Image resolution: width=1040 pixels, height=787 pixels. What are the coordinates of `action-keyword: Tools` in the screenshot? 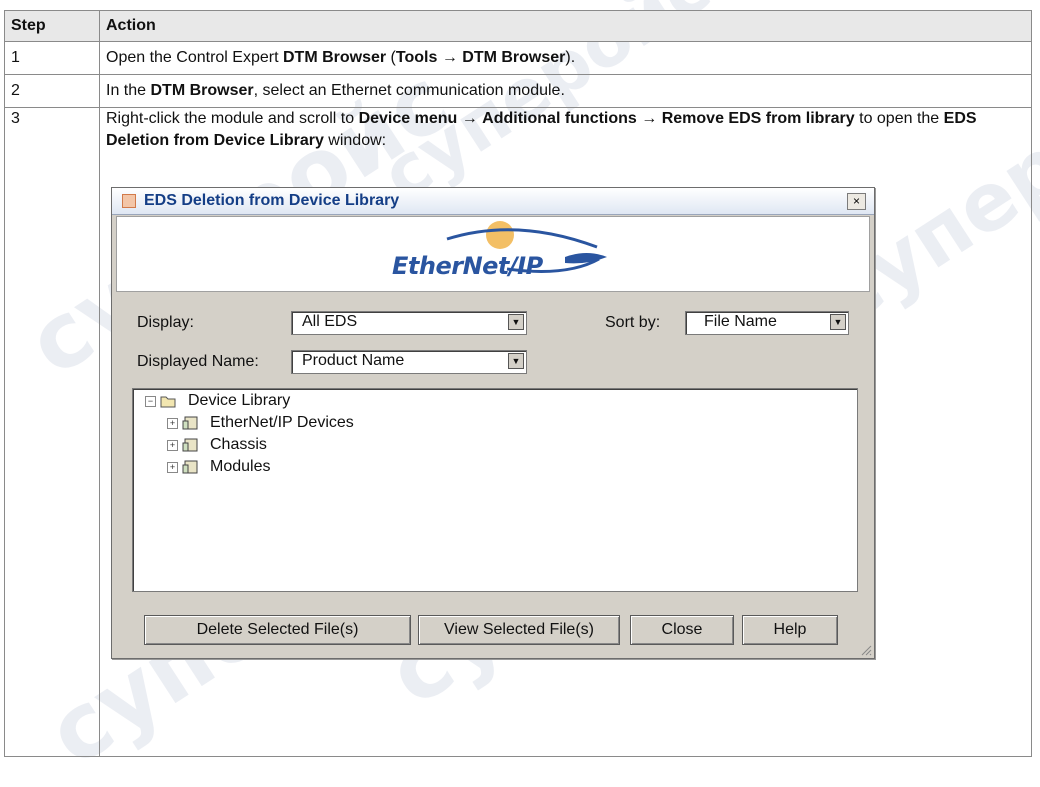 It's located at (416, 57).